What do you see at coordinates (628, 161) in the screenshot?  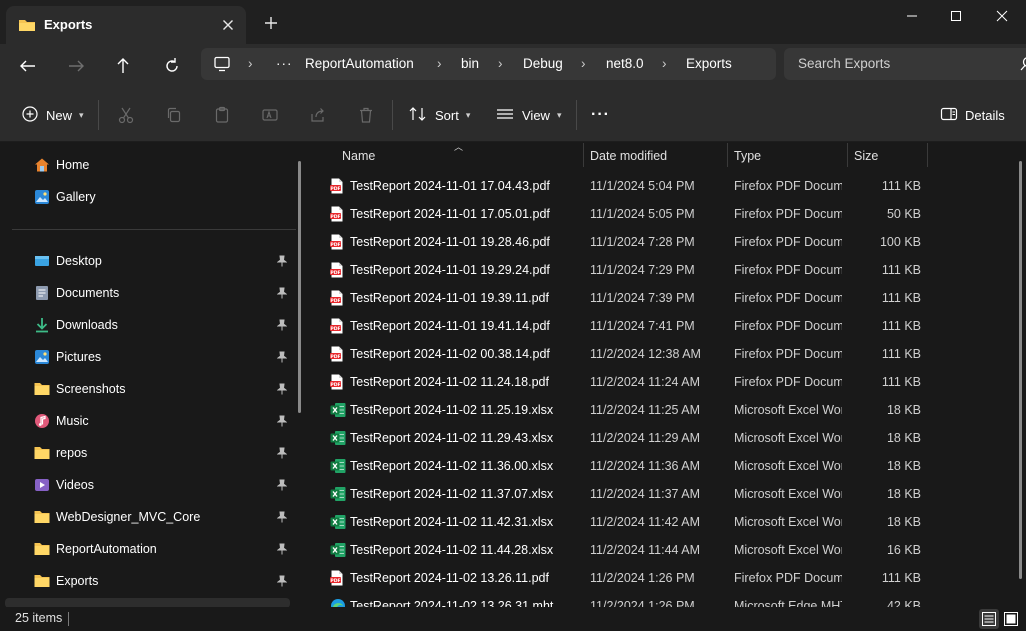 I see `column-header-date: Date modified` at bounding box center [628, 161].